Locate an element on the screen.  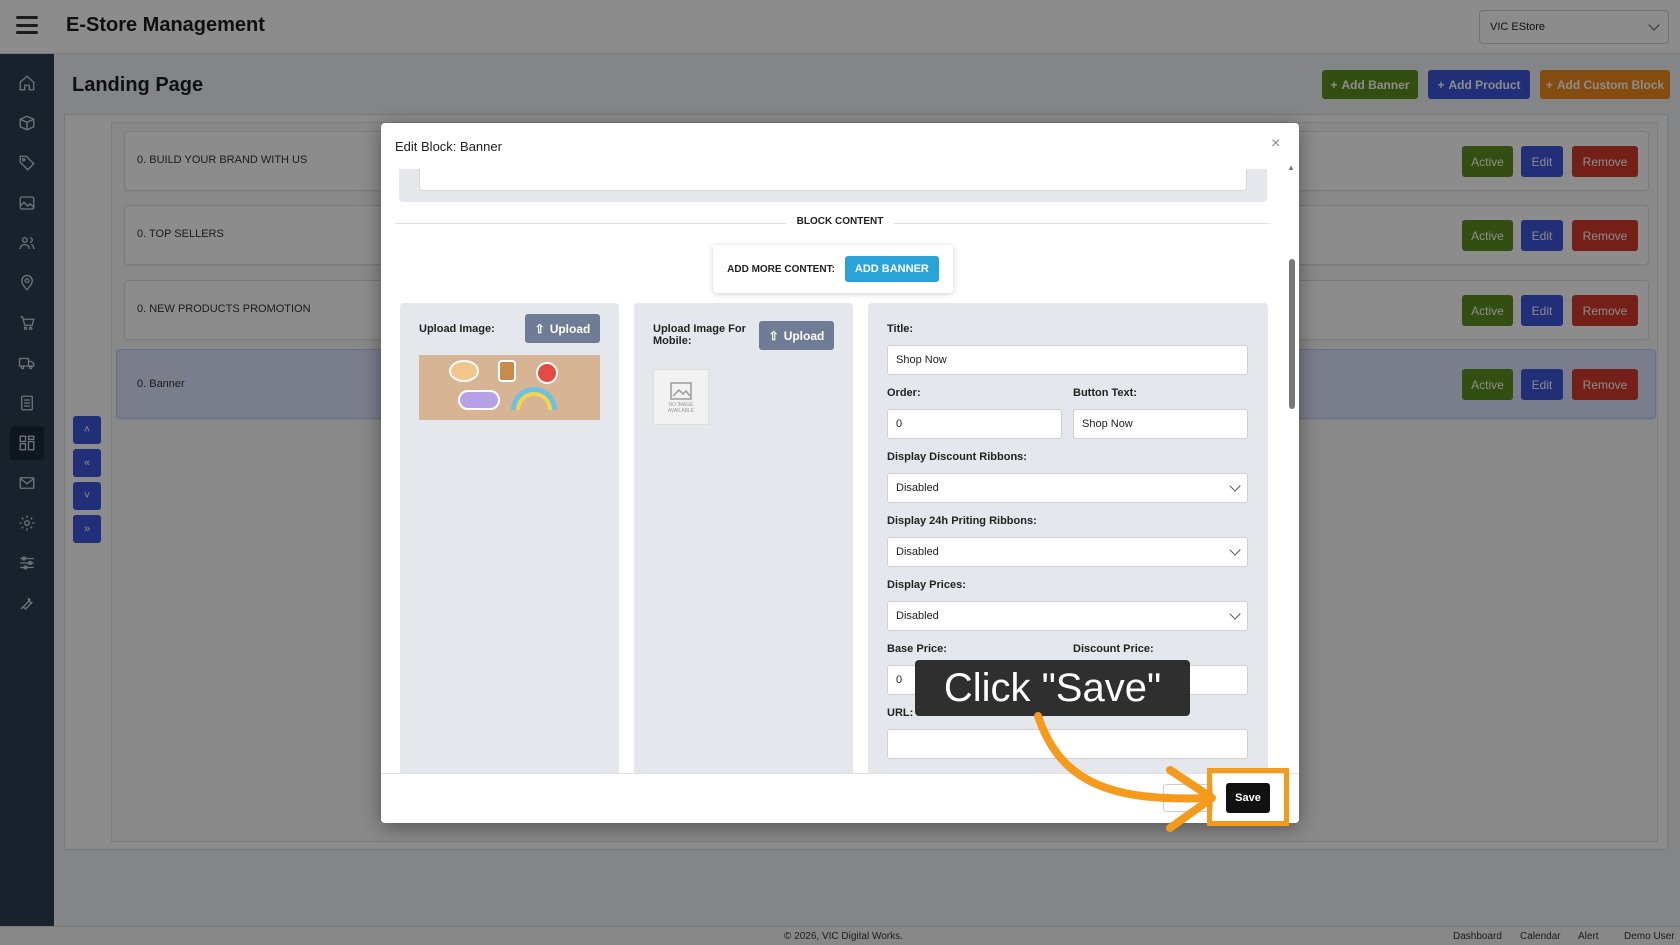
previous-section is located at coordinates (833, 185).